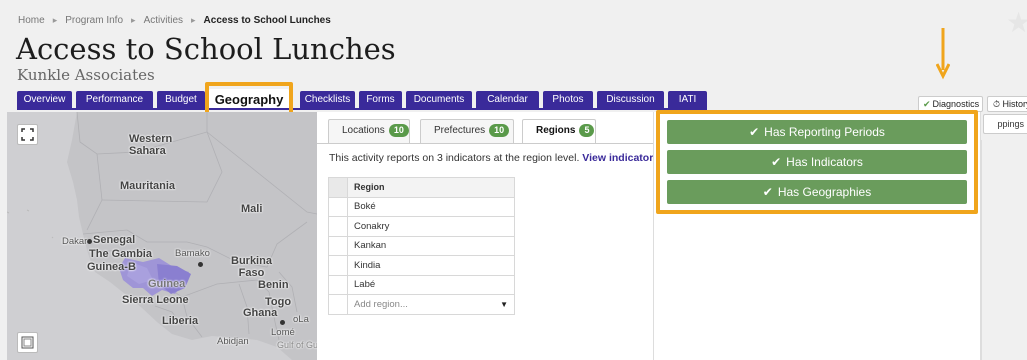 The height and width of the screenshot is (360, 1027). What do you see at coordinates (94, 20) in the screenshot?
I see `breadcrumb-program-info: Program Info` at bounding box center [94, 20].